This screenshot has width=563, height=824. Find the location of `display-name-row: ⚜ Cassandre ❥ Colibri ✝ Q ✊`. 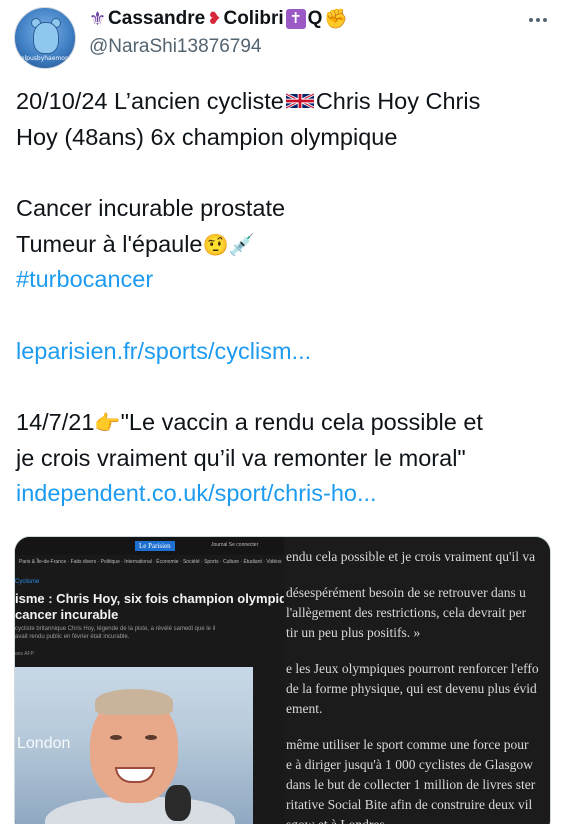

display-name-row: ⚜ Cassandre ❥ Colibri ✝ Q ✊ is located at coordinates (218, 19).